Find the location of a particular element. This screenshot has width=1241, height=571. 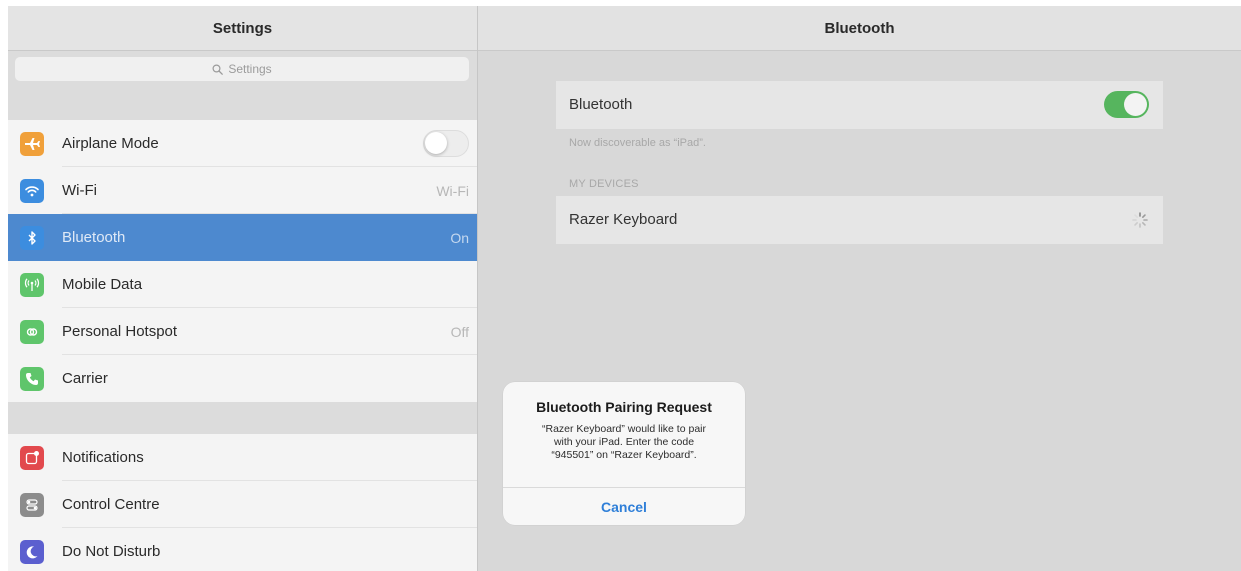

airplane-mode-label: Airplane Mode is located at coordinates (110, 143).